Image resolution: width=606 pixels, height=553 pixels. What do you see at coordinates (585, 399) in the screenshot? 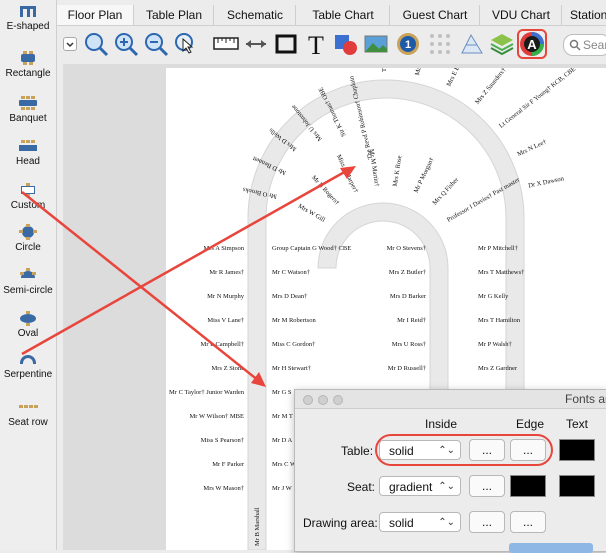
I see `dialog-title: Fonts ar` at bounding box center [585, 399].